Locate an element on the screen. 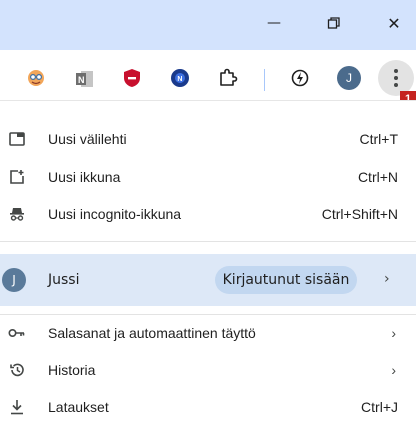 This screenshot has width=416, height=425. menu-item-label: Salasanat ja automaattinen täyttö is located at coordinates (152, 332).